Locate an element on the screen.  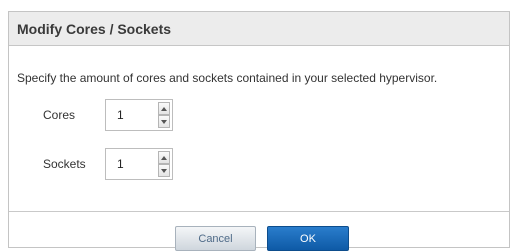
cores-increment-button is located at coordinates (164, 108).